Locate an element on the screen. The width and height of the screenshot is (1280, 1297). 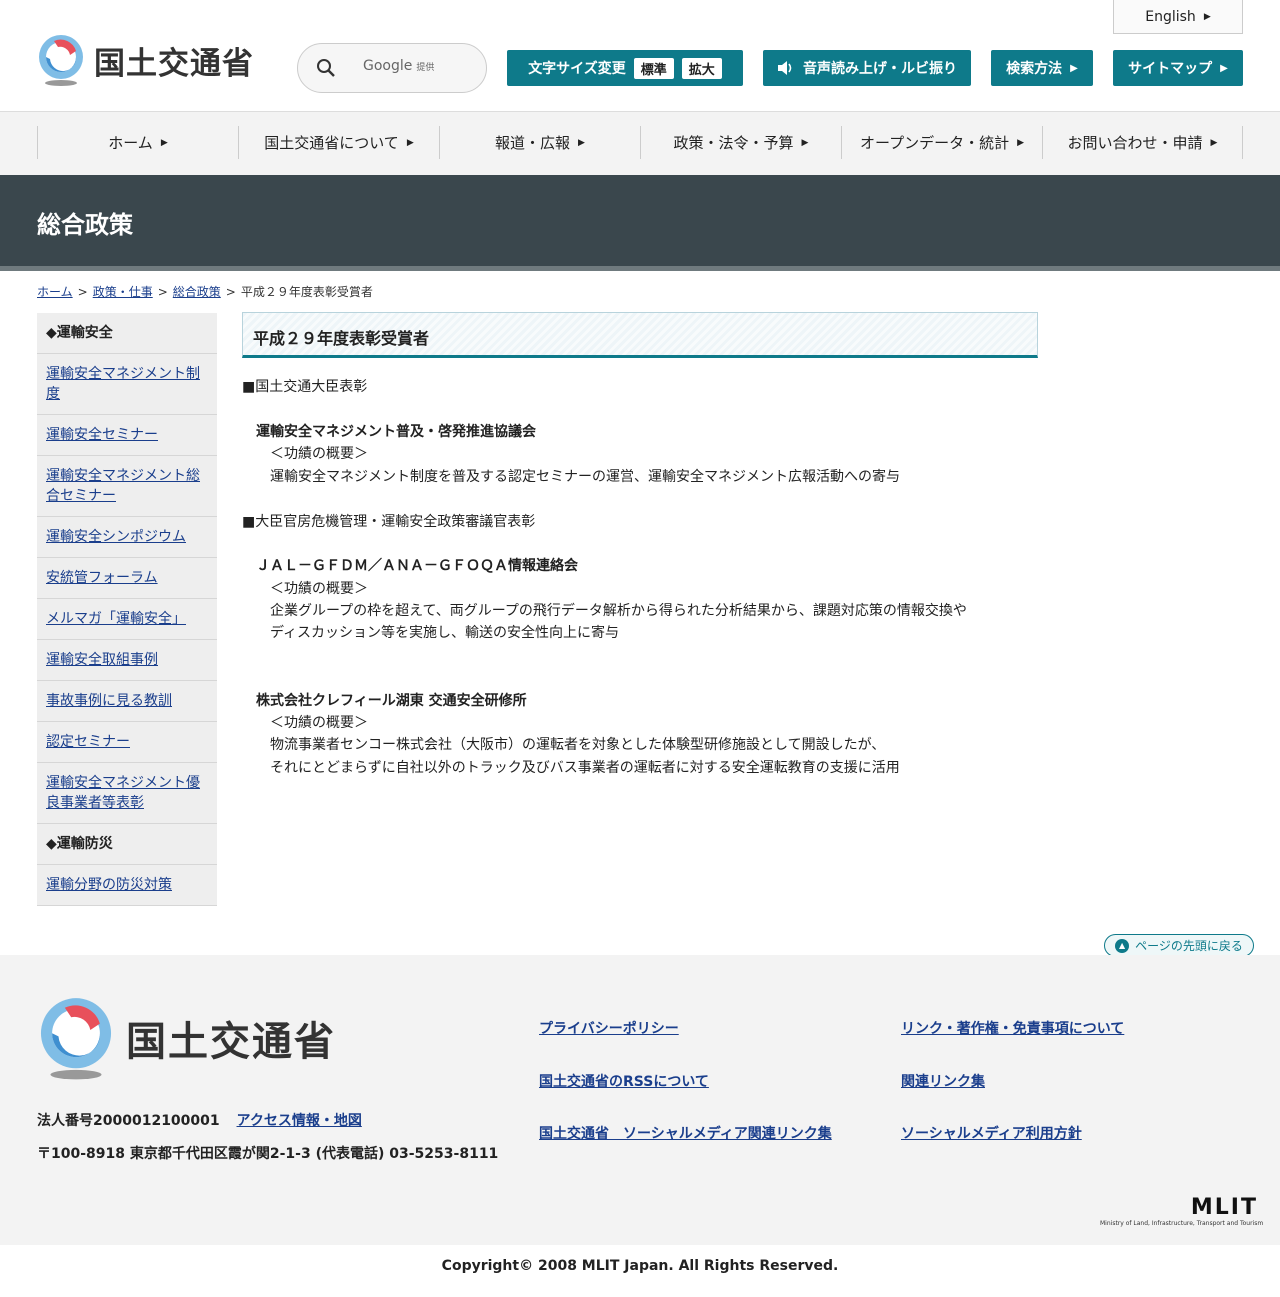
font-large-button: 拡大 is located at coordinates (701, 68).